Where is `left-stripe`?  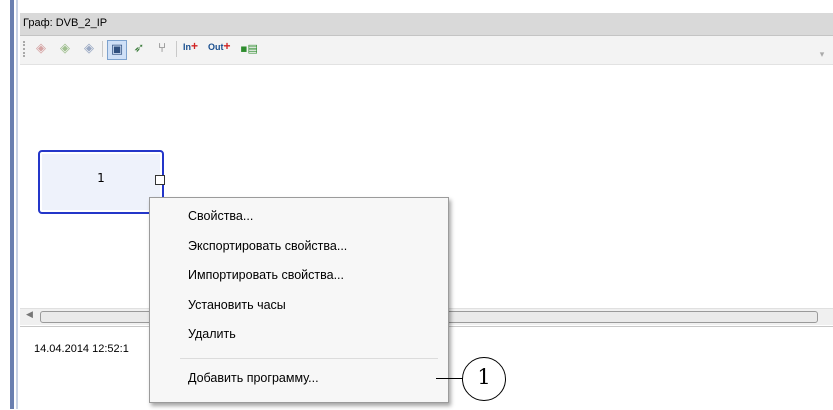
left-stripe is located at coordinates (12, 204).